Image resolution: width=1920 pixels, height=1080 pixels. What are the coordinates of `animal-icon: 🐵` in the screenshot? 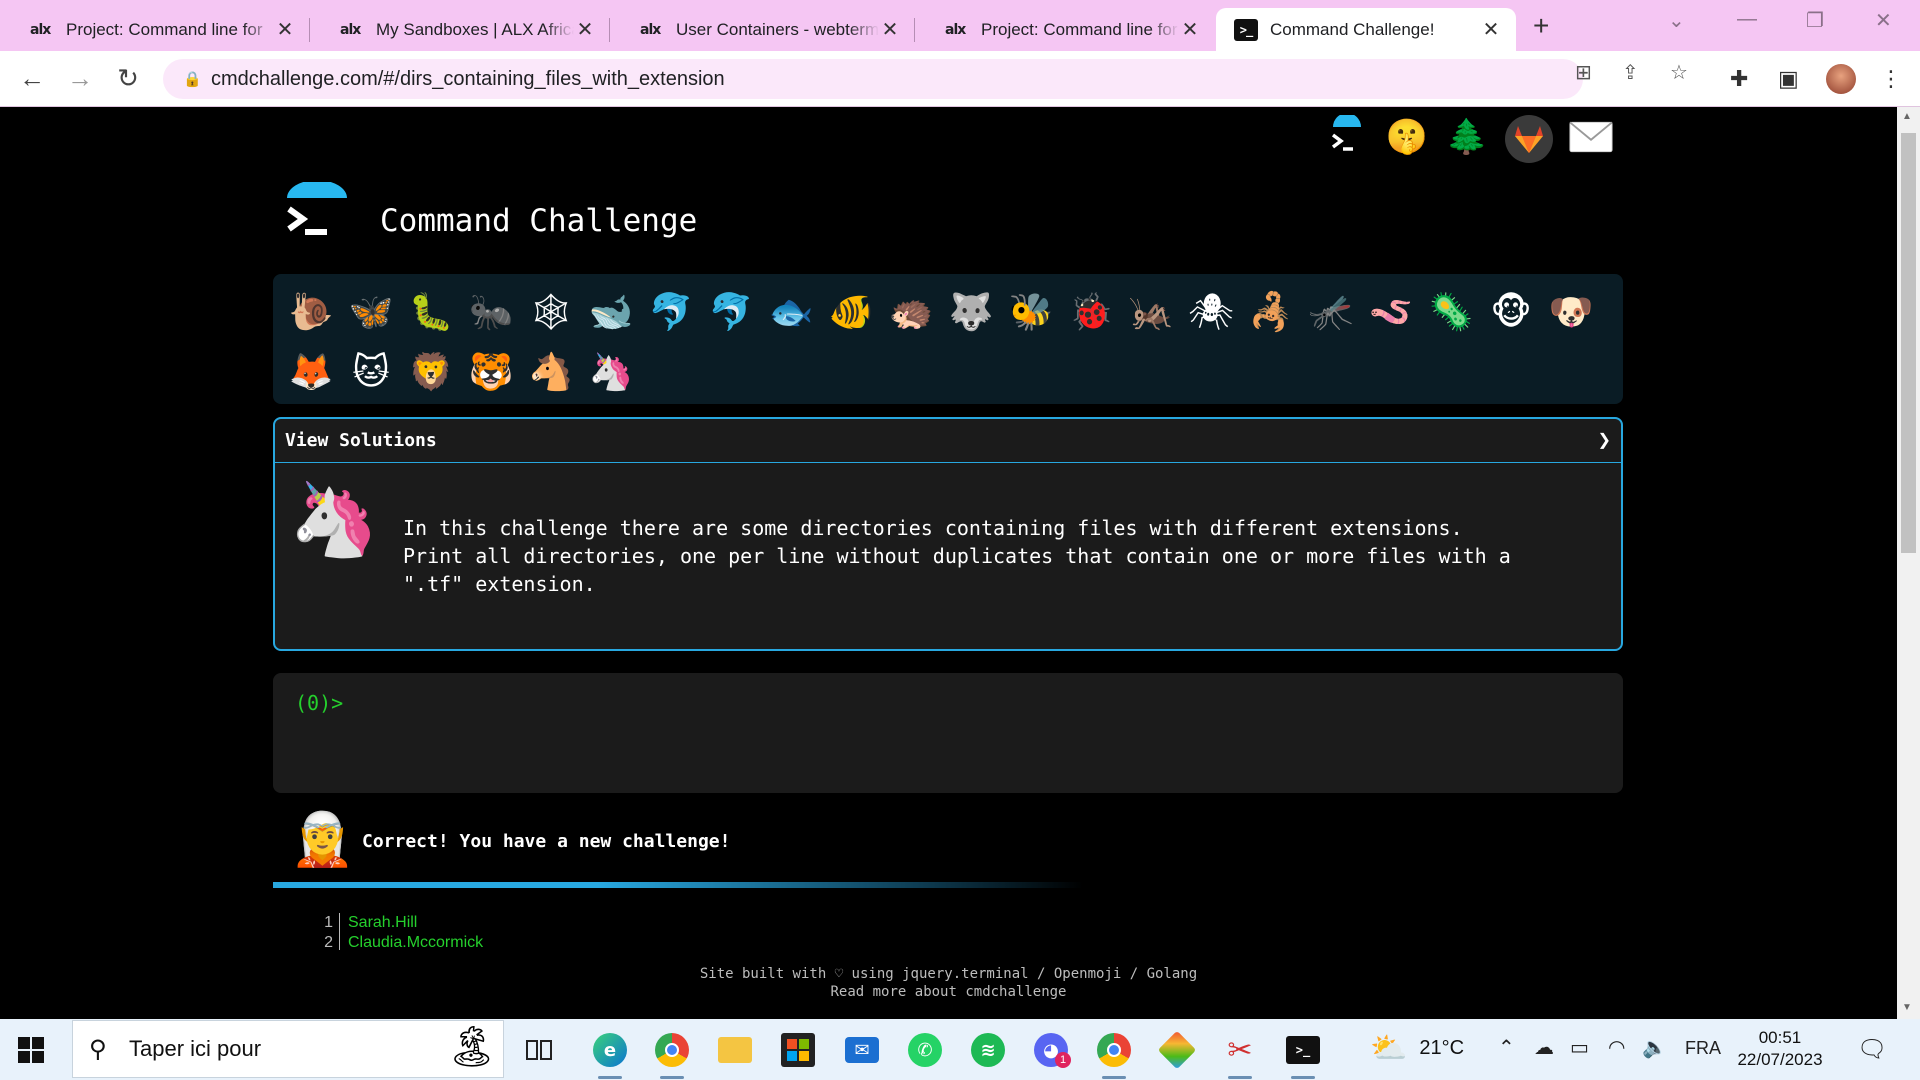 It's located at (1511, 312).